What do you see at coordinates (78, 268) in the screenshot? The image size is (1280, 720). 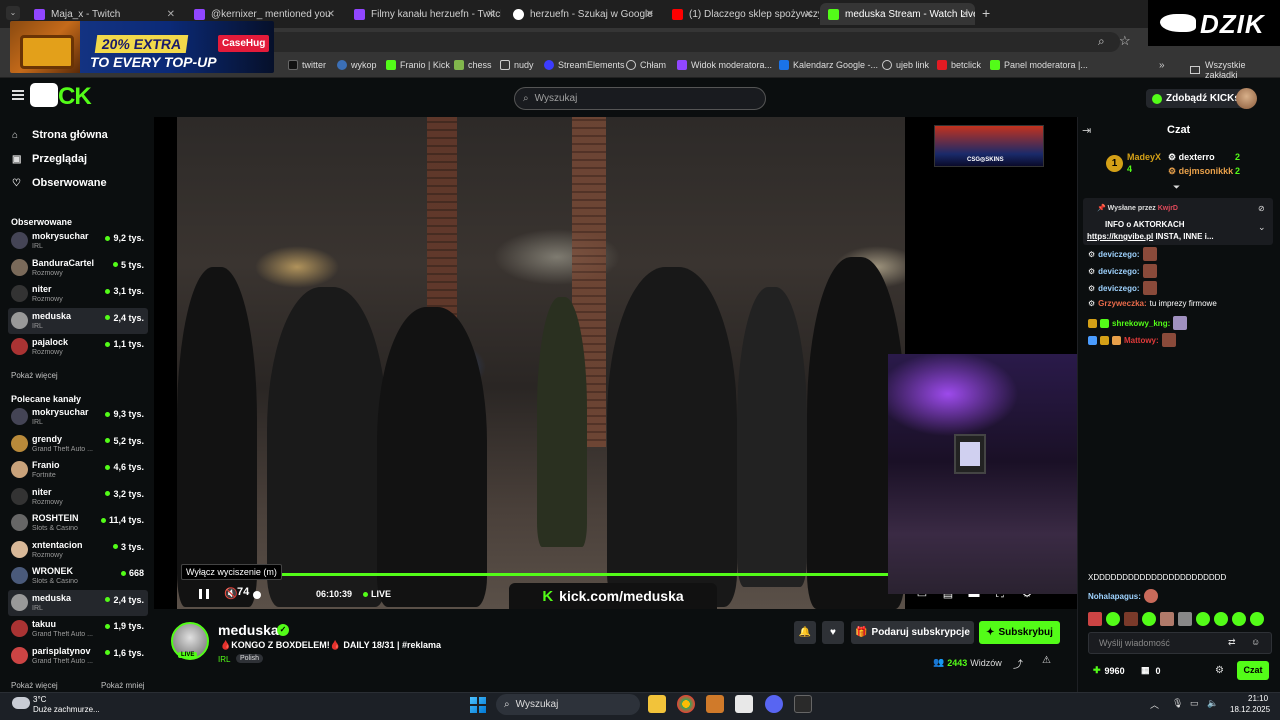 I see `sidebar-channel-item: BanduraCartel Rozmowy 5 tys.` at bounding box center [78, 268].